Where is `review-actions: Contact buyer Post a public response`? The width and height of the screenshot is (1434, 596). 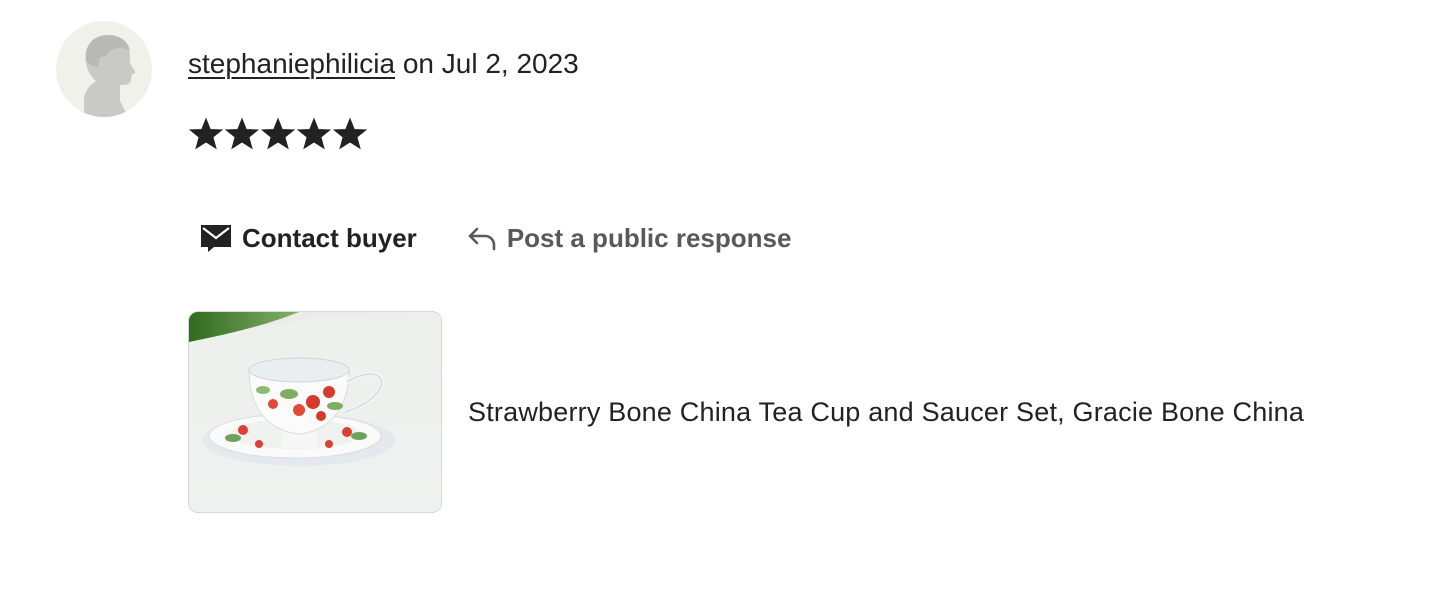 review-actions: Contact buyer Post a public response is located at coordinates (495, 238).